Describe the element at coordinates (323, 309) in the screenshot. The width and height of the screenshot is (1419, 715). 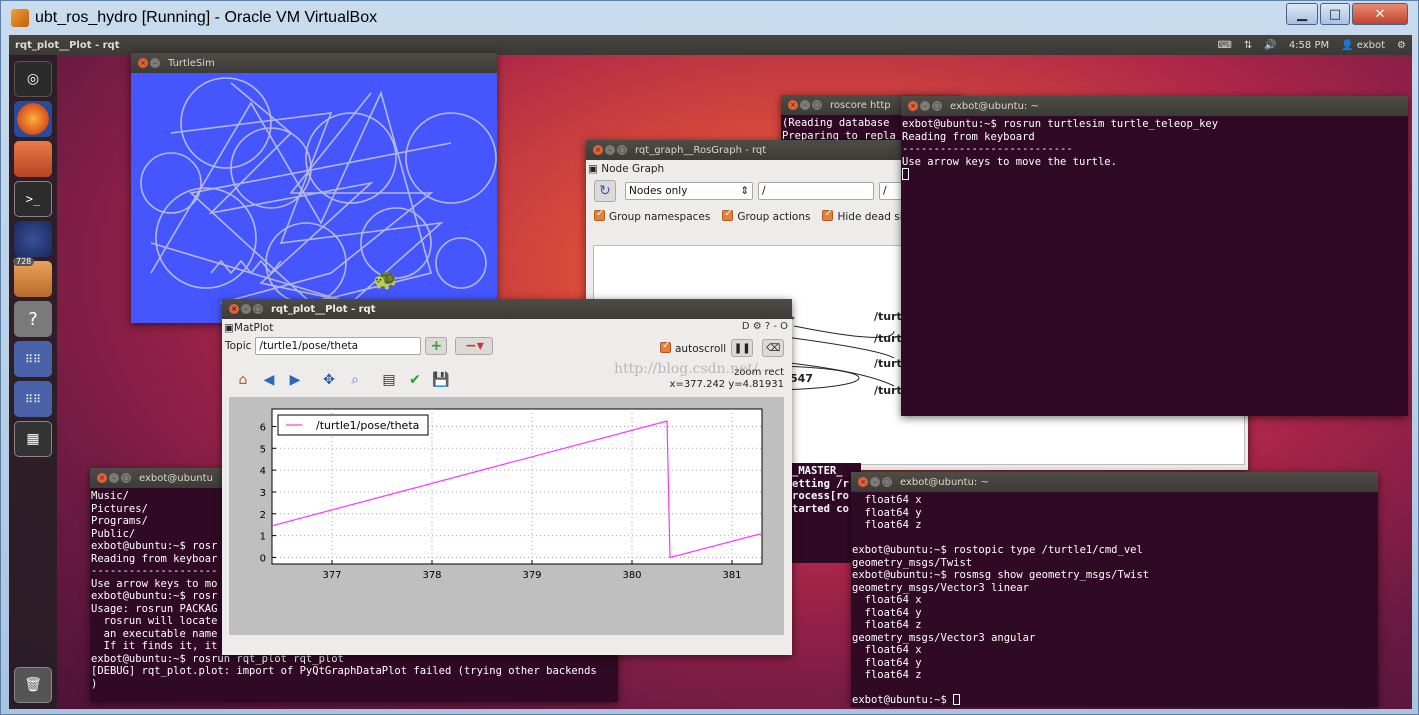
I see `rqt-plot-title: rqt_plot__Plot - rqt` at that location.